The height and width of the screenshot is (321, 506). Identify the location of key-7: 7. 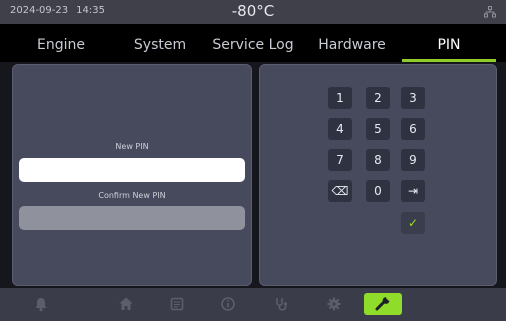
(340, 160).